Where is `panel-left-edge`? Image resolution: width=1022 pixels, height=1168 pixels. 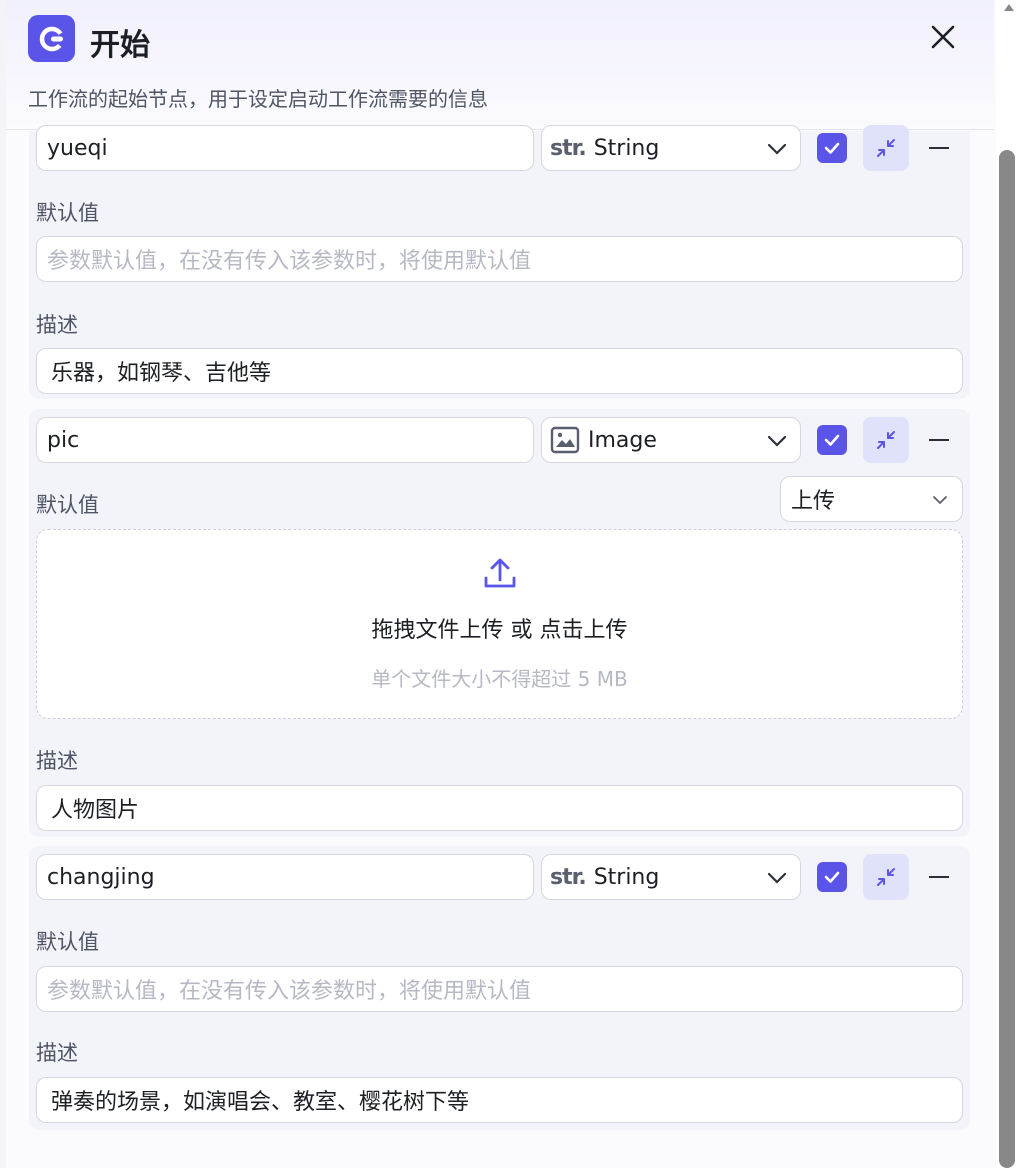 panel-left-edge is located at coordinates (3, 584).